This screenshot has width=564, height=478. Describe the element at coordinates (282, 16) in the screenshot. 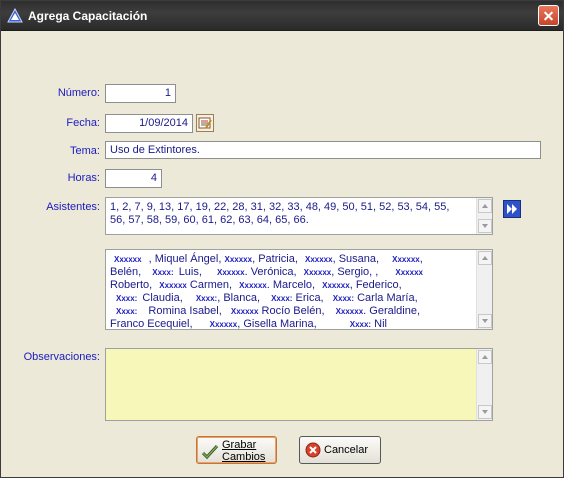

I see `title-bar: Agrega Capacitación` at that location.